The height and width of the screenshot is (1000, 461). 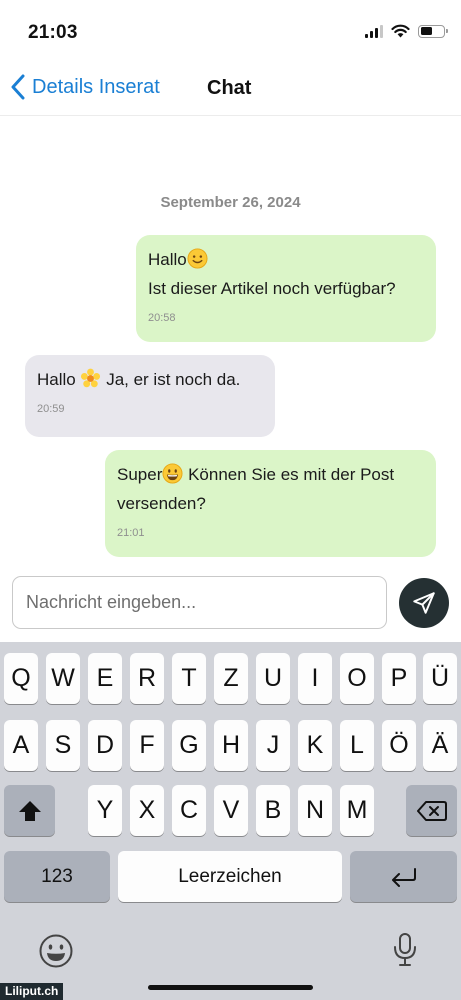 What do you see at coordinates (96, 86) in the screenshot?
I see `back-button-label: Details Inserat` at bounding box center [96, 86].